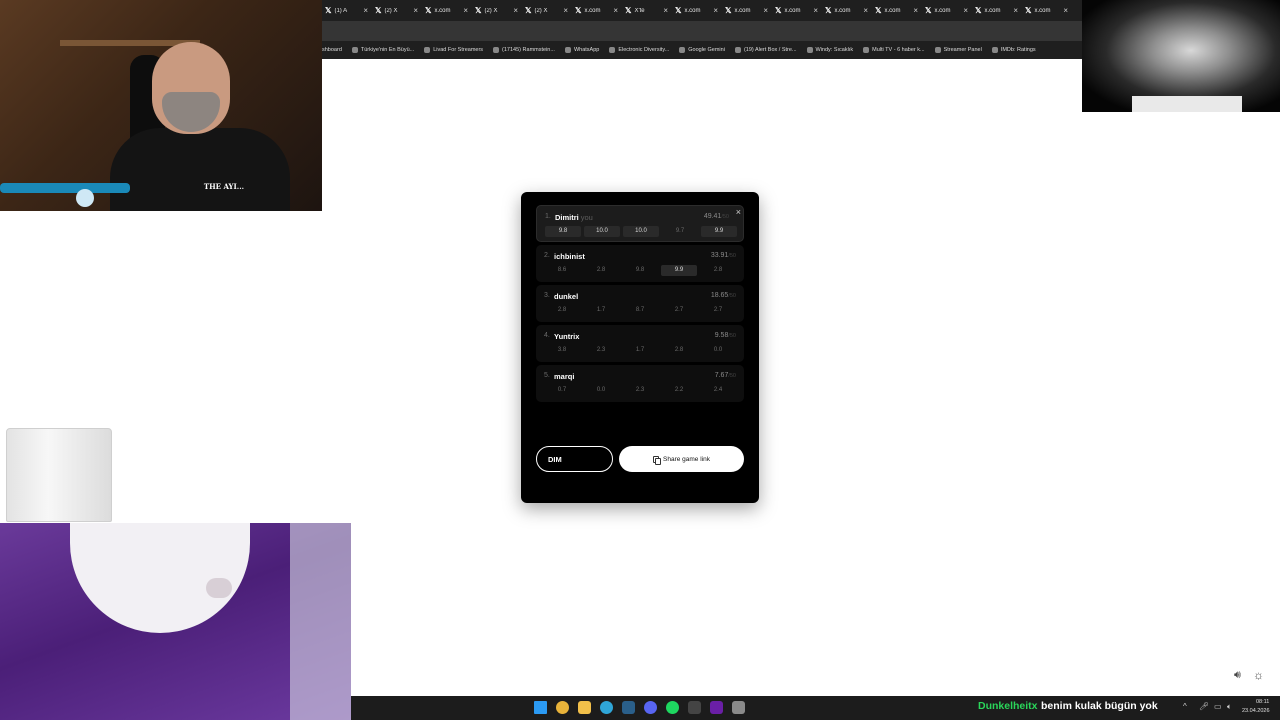 Image resolution: width=1280 pixels, height=720 pixels. Describe the element at coordinates (540, 707) in the screenshot. I see `windows-start-icon` at that location.